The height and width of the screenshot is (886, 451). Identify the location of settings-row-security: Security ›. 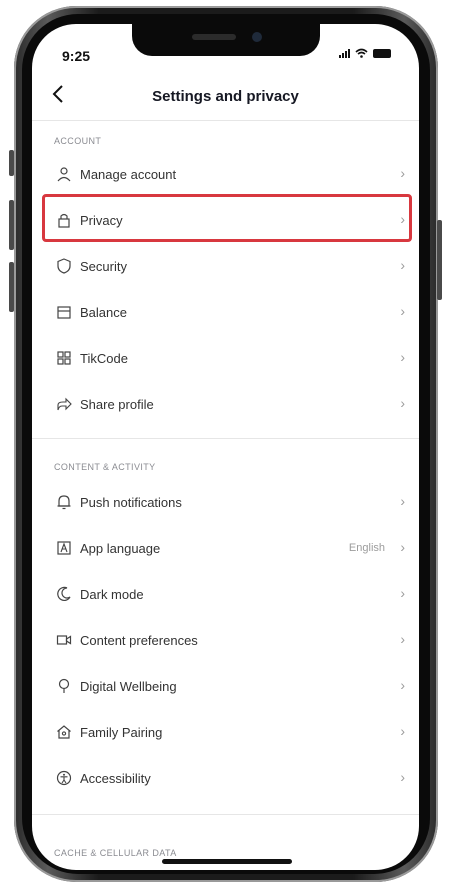
(225, 267).